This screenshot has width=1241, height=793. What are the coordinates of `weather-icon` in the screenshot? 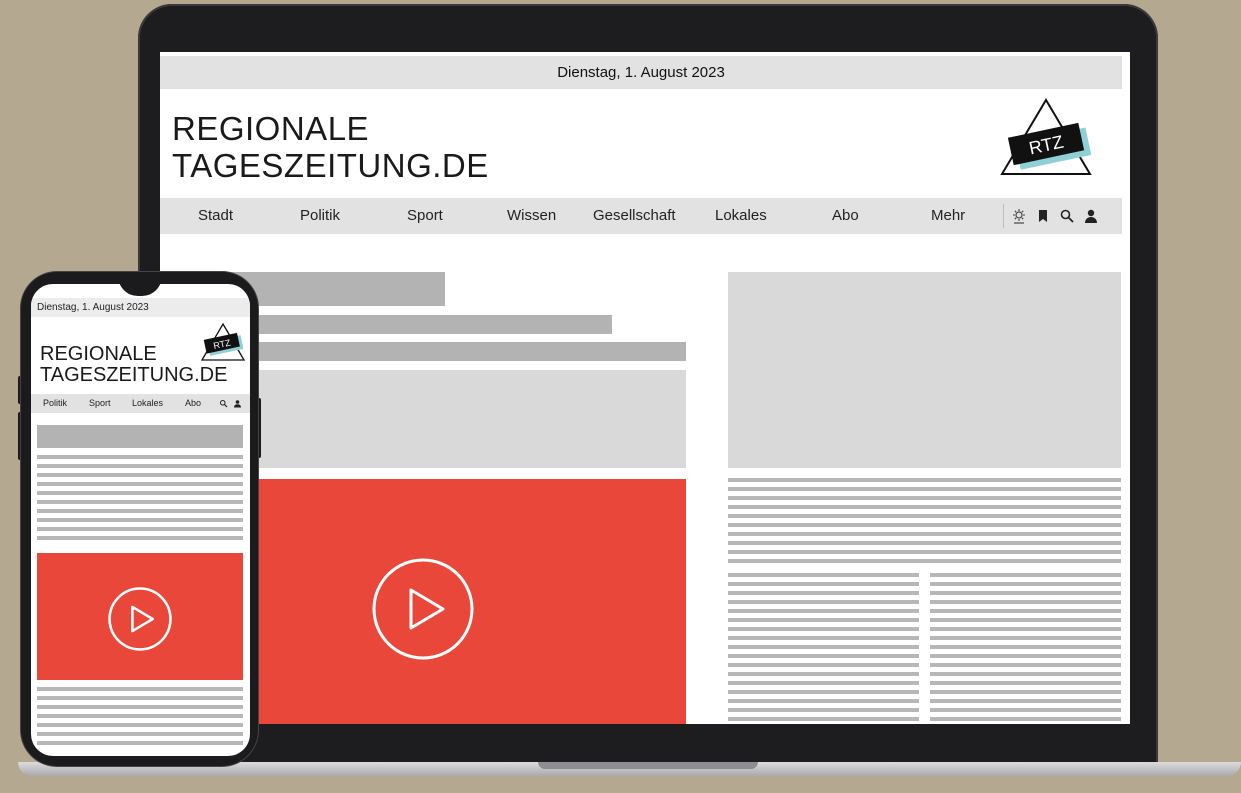 It's located at (1019, 216).